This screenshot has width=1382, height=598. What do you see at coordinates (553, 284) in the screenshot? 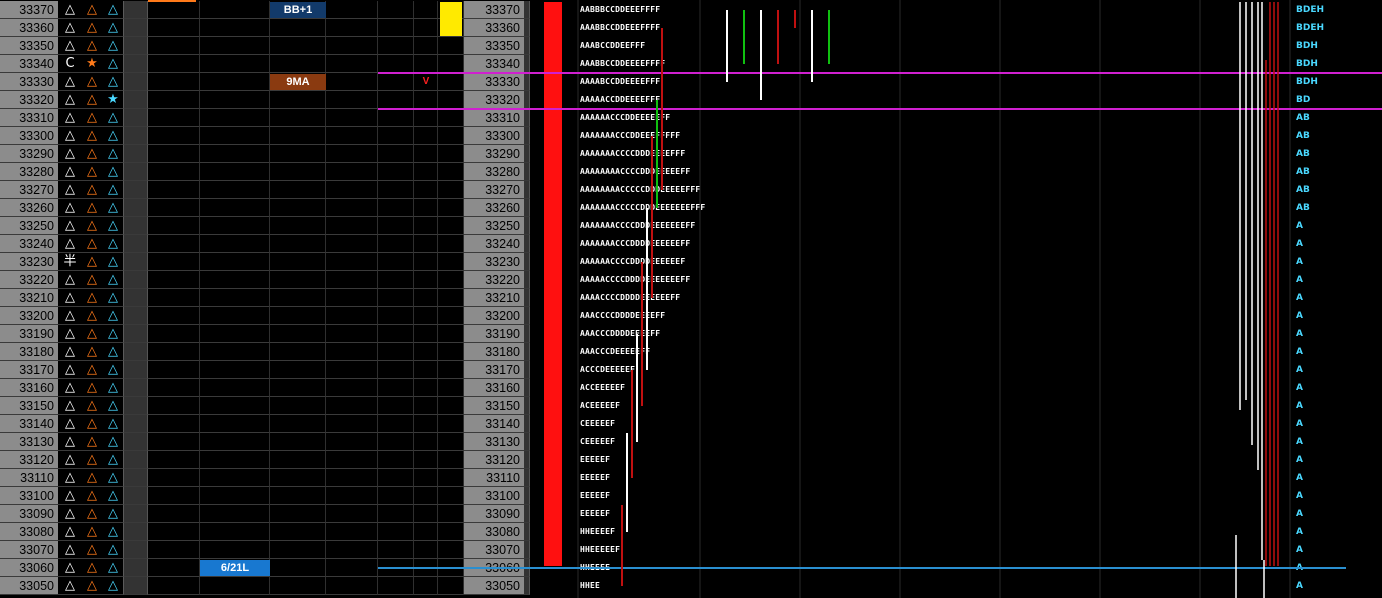
I see `red-bar` at bounding box center [553, 284].